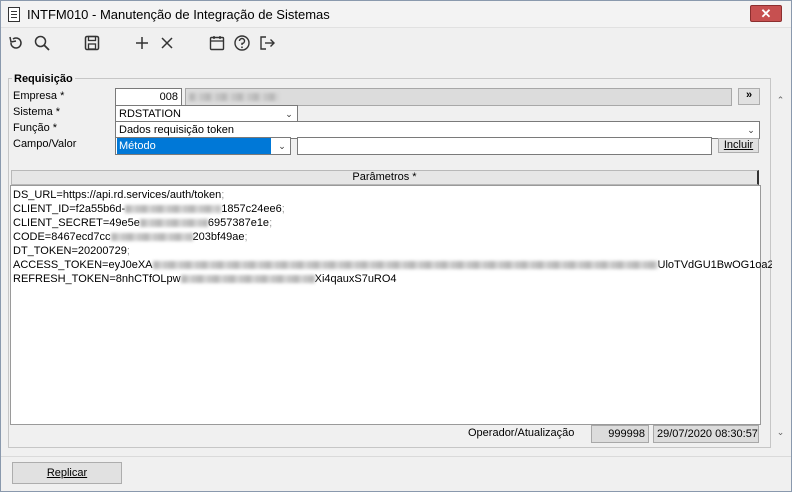 This screenshot has height=492, width=792. I want to click on param-line: CODE=8467ecd7cc 203bf49ae;, so click(130, 237).